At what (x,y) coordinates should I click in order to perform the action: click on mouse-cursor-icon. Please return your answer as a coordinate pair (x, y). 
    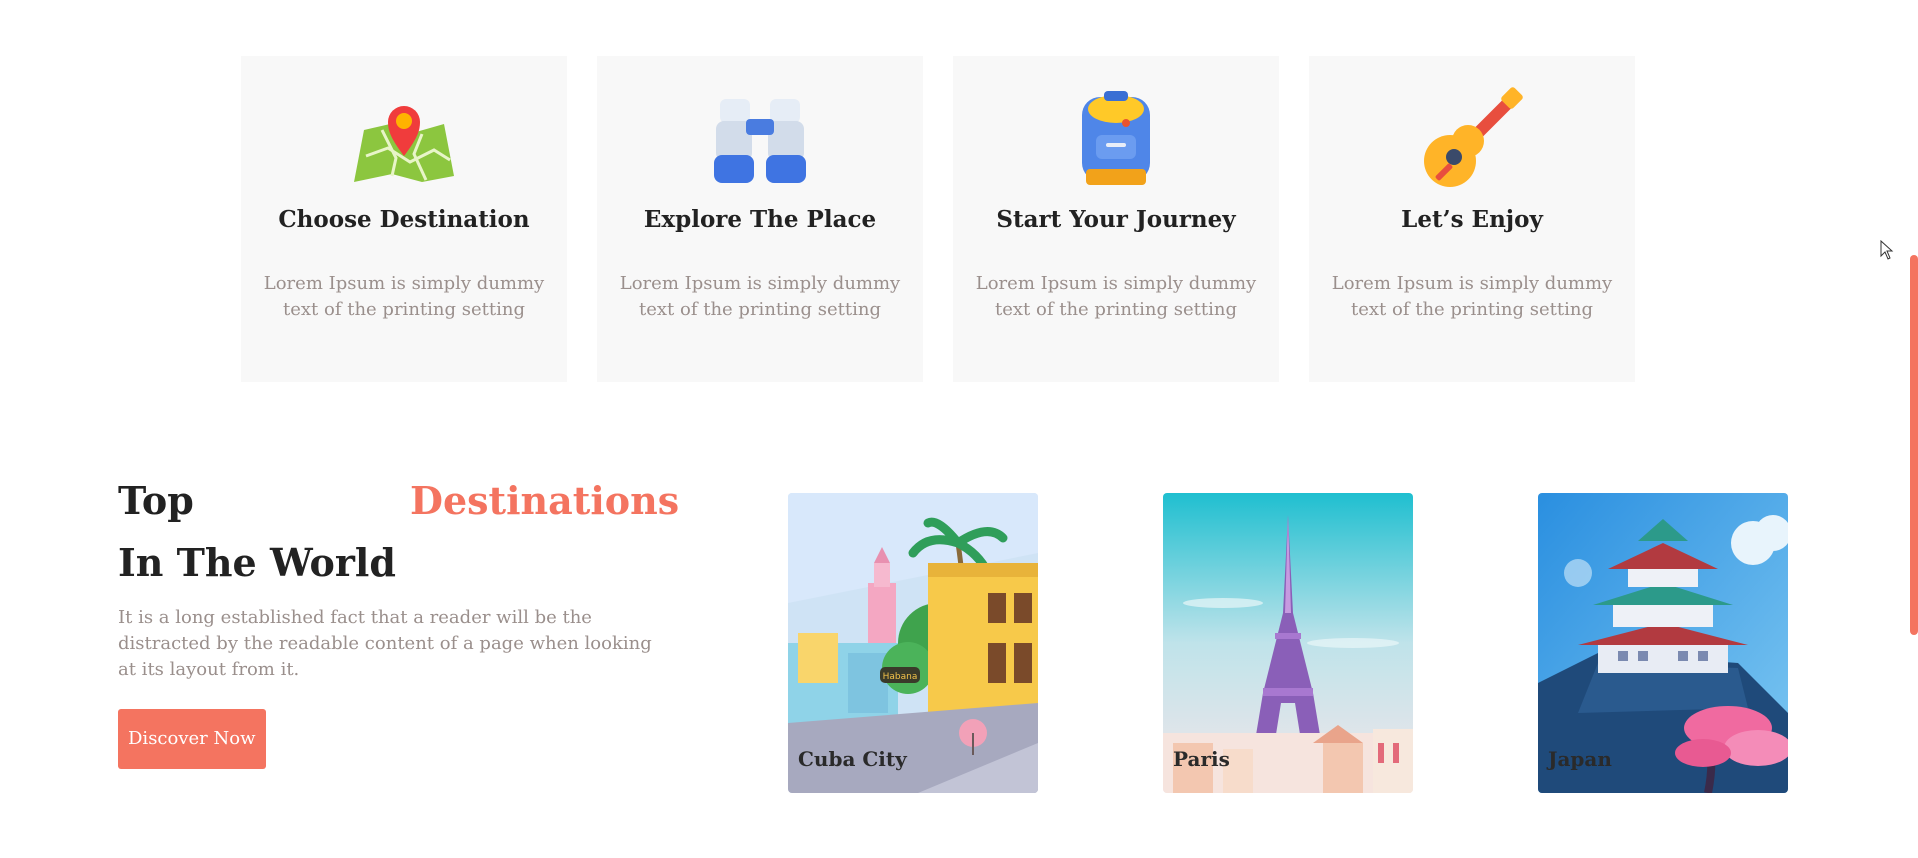
    Looking at the image, I should click on (1887, 250).